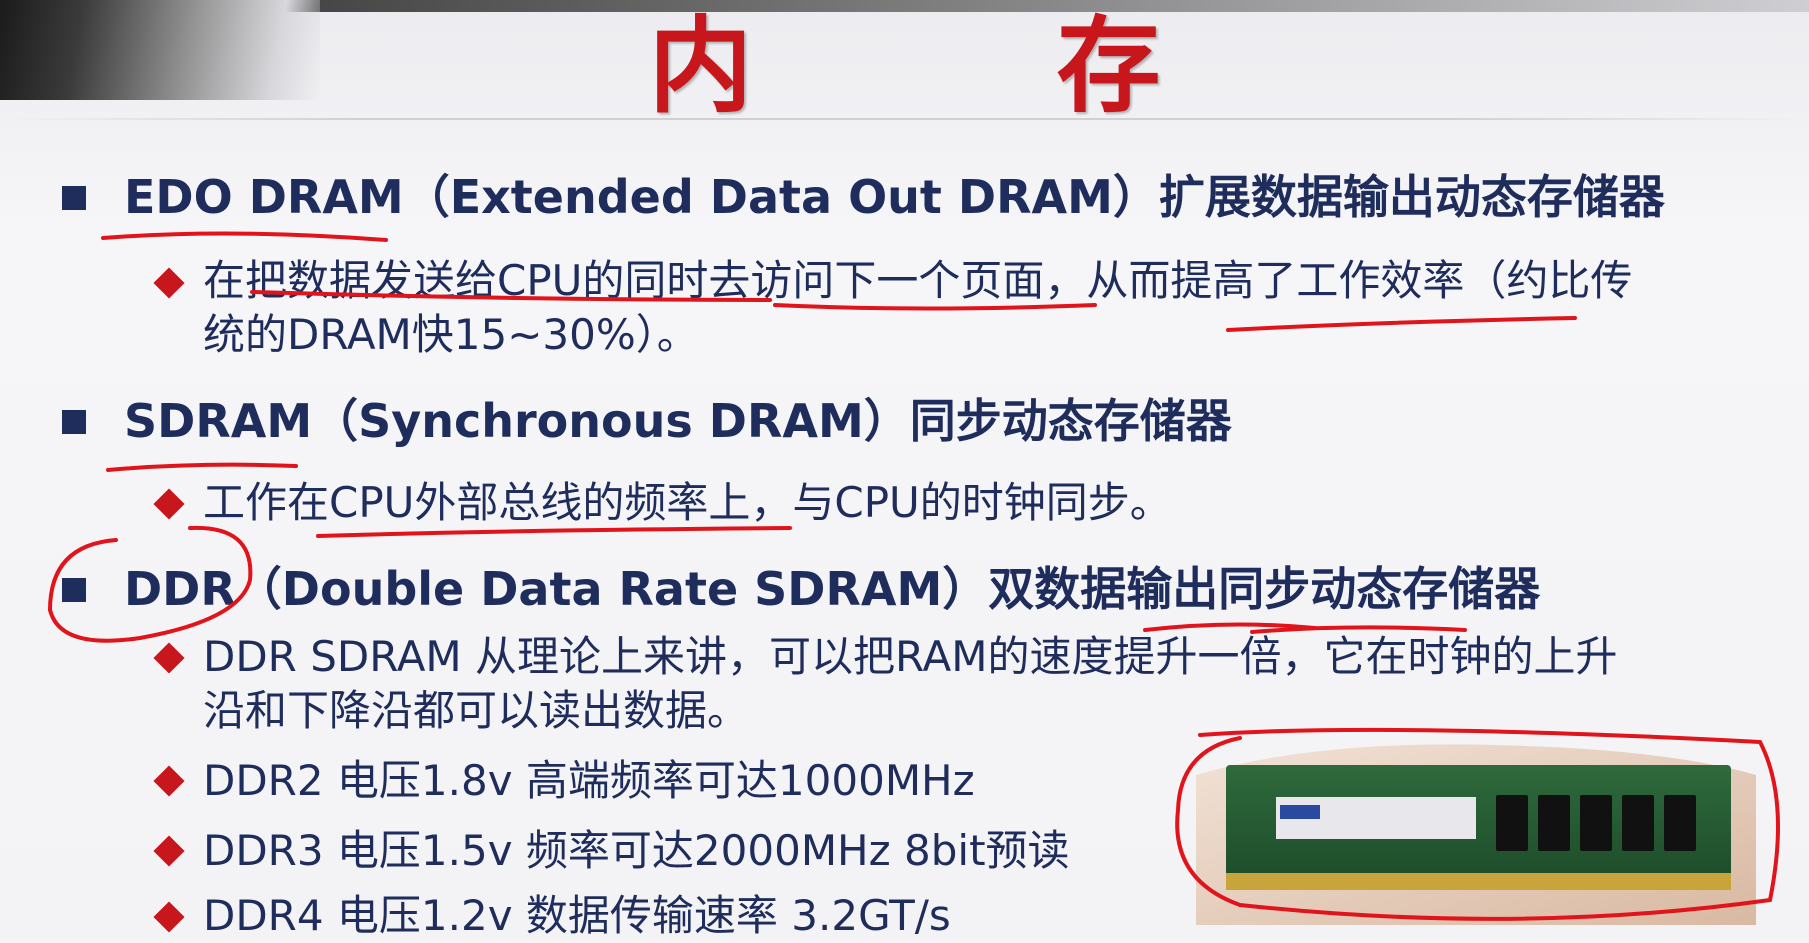  What do you see at coordinates (202, 467) in the screenshot?
I see `underline-sdram` at bounding box center [202, 467].